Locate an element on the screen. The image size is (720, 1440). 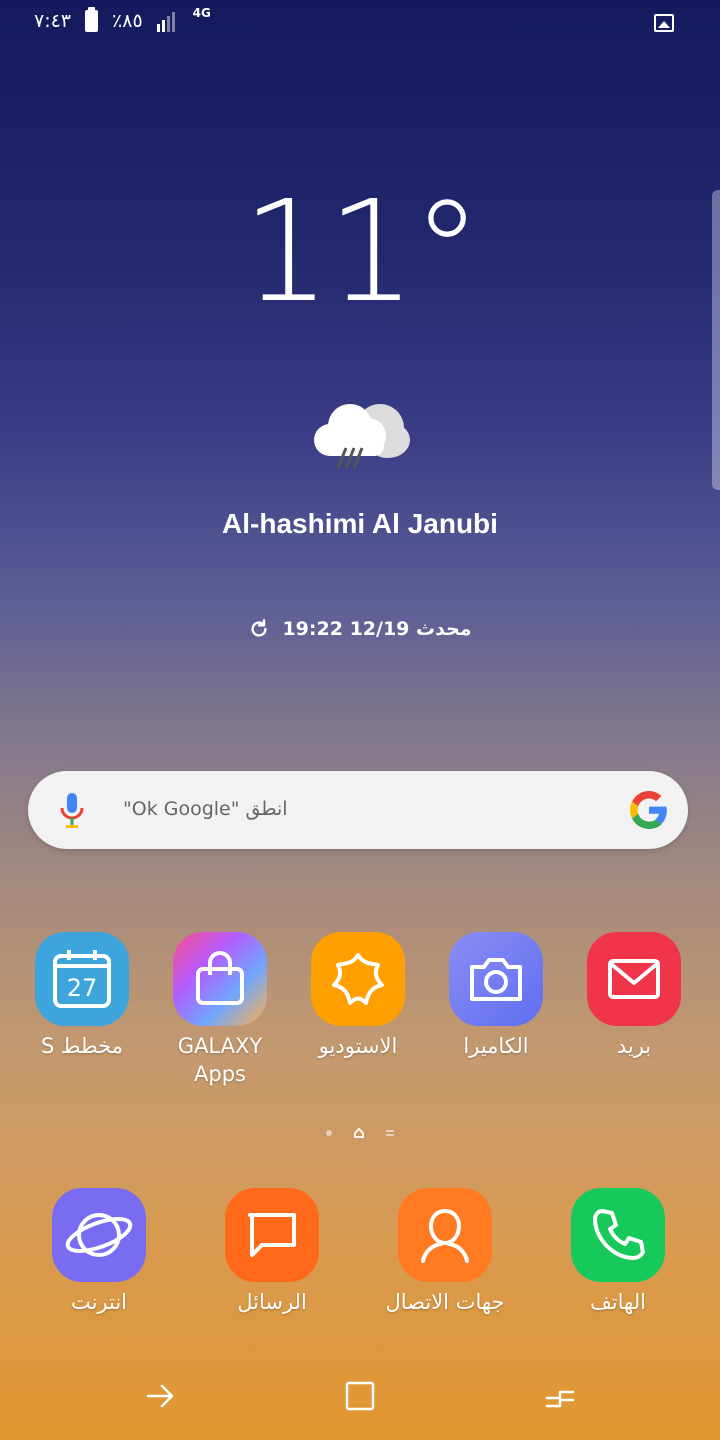
recent-apps-button is located at coordinates (560, 1396).